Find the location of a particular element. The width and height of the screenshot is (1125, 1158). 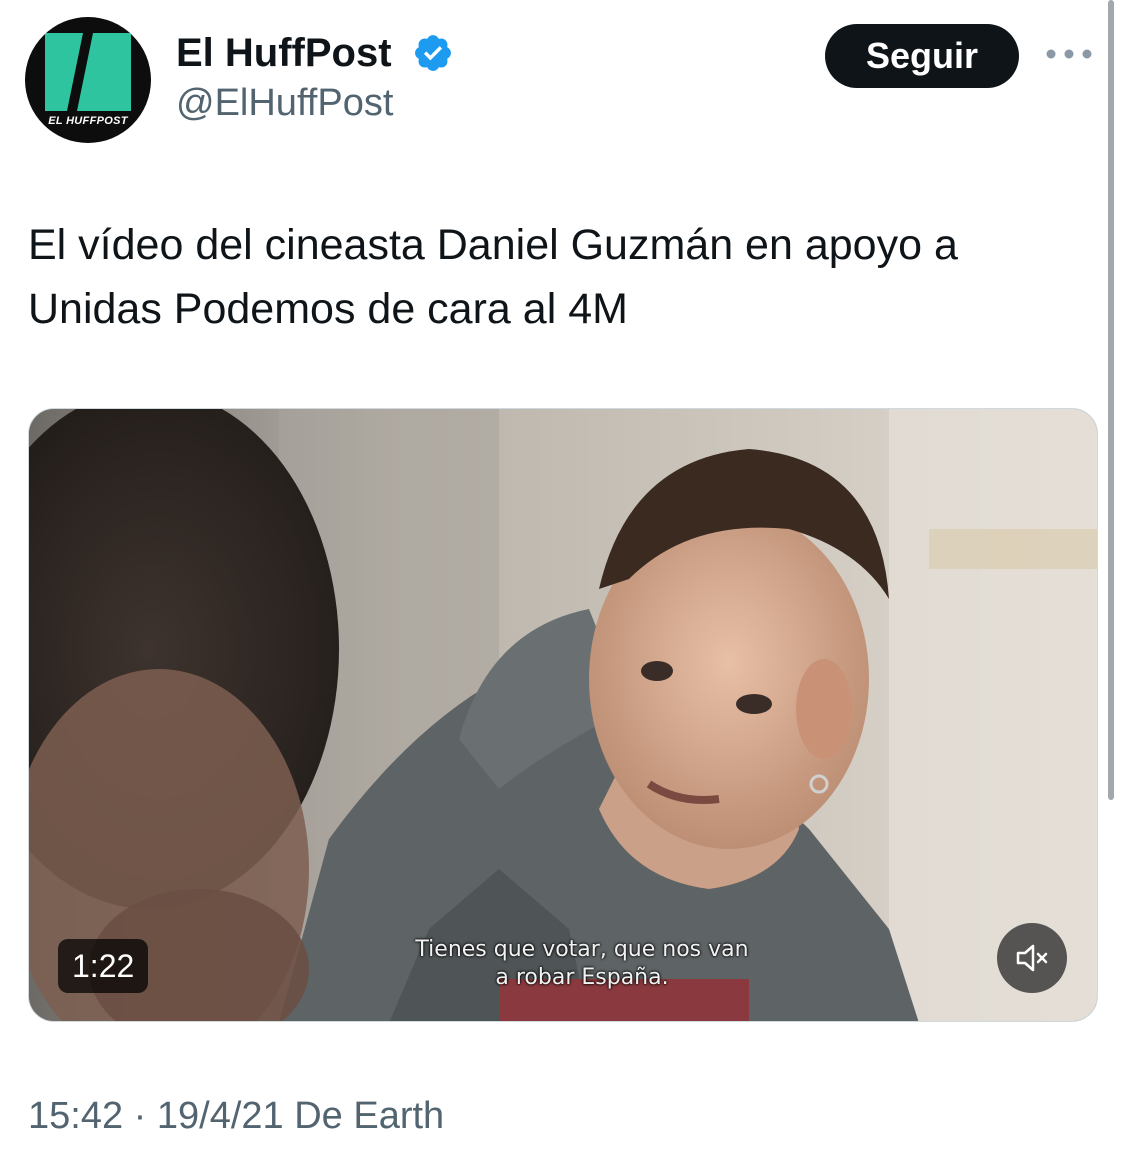

tweet-time: 15:42 is located at coordinates (75, 1116).